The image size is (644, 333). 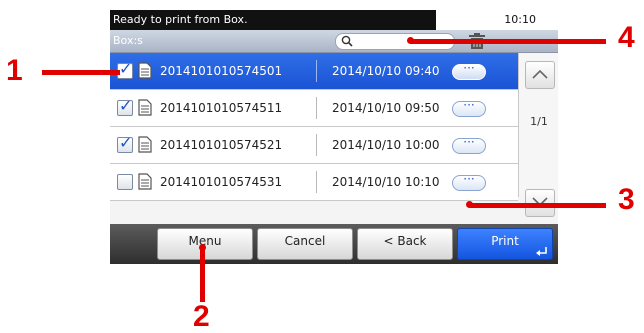 I want to click on cancel-button: Cancel, so click(x=305, y=244).